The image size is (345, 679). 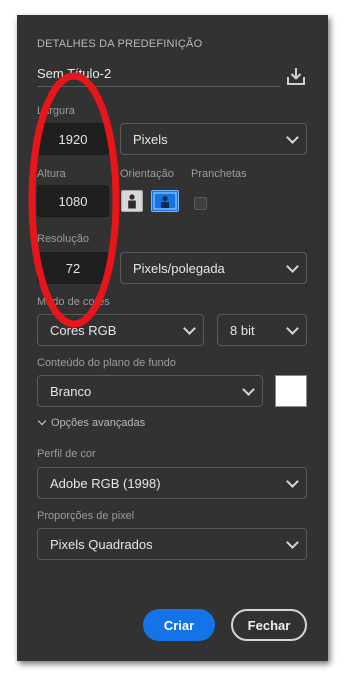 I want to click on landscape-icon, so click(x=165, y=201).